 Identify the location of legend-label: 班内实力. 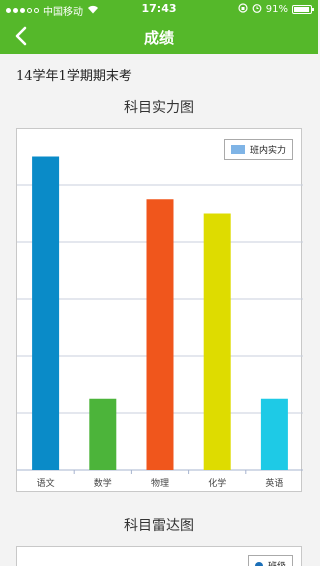
(267, 151).